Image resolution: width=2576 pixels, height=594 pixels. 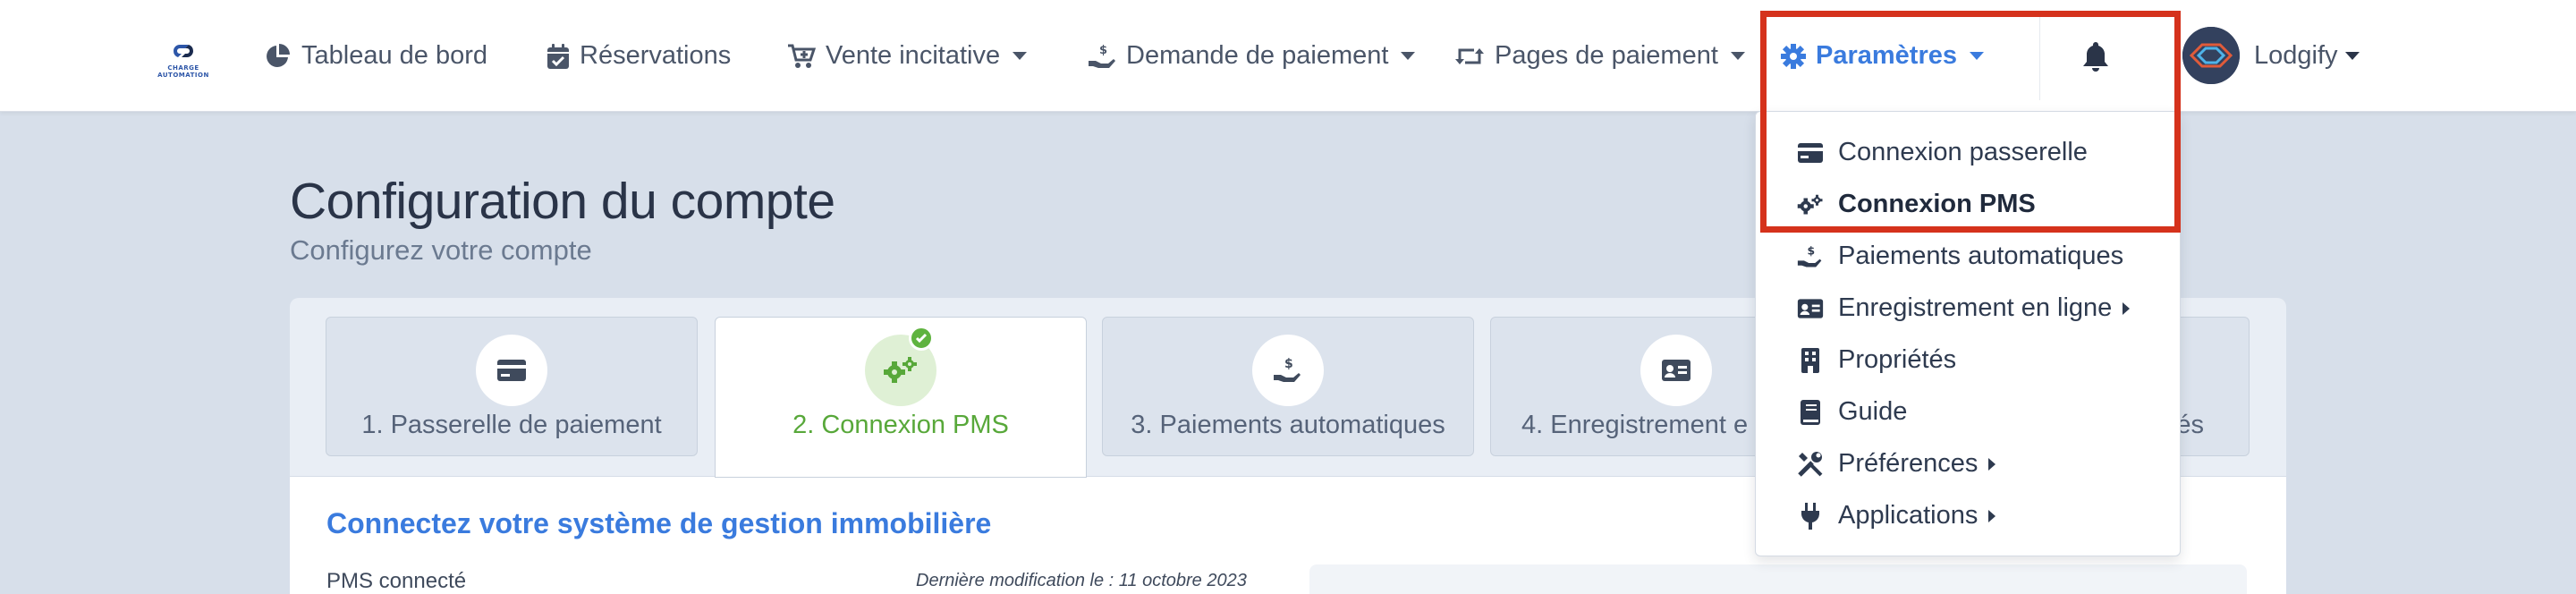 What do you see at coordinates (1886, 55) in the screenshot?
I see `nav-settings-label: Paramètres` at bounding box center [1886, 55].